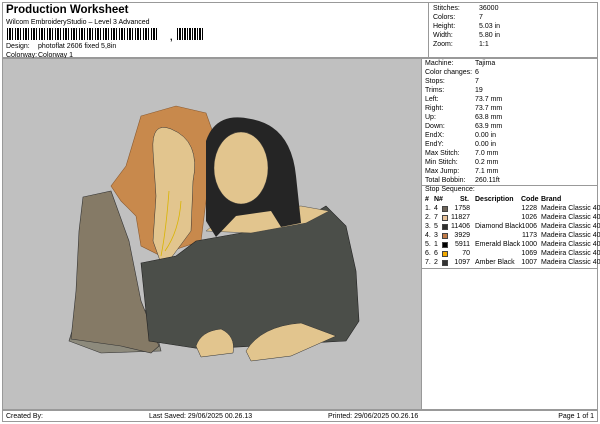 This screenshot has height=424, width=600. Describe the element at coordinates (510, 163) in the screenshot. I see `detail-row: Min Stitch: 0.2 mm` at that location.